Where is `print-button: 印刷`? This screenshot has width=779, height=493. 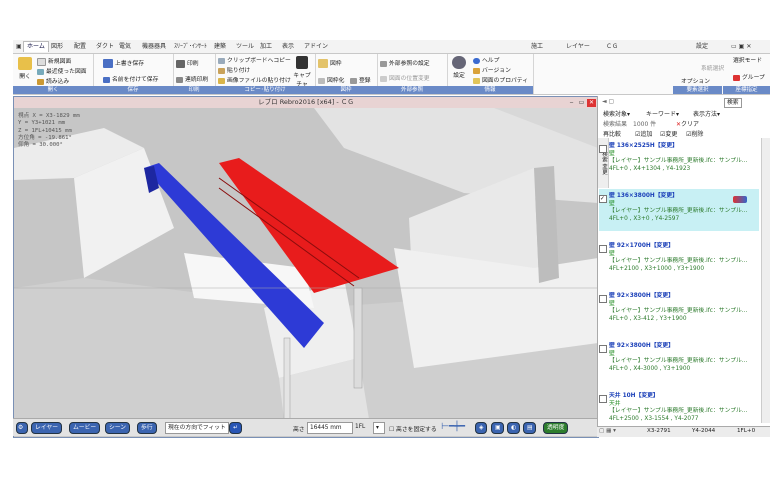 print-button: 印刷 is located at coordinates (187, 63).